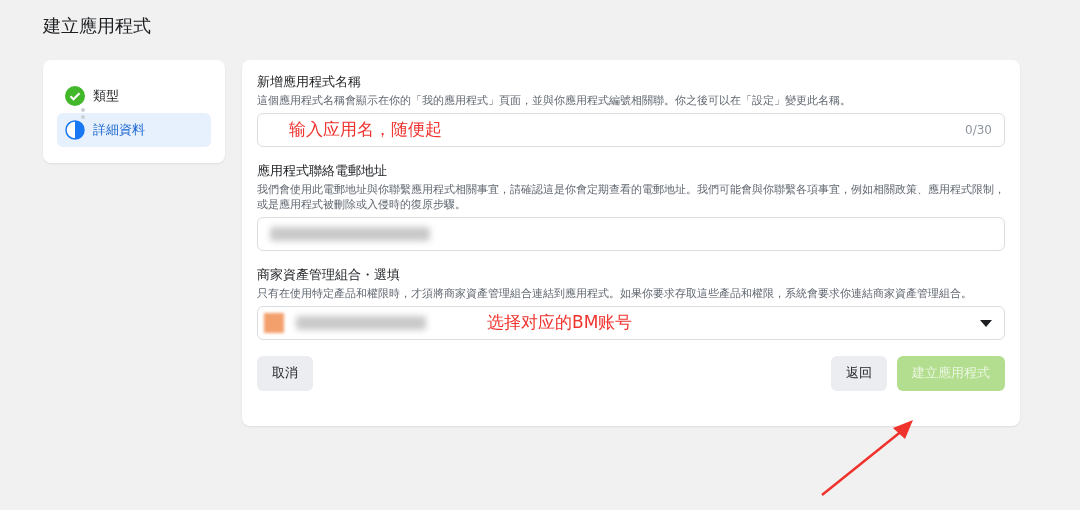  I want to click on cancel-button: 取消, so click(285, 373).